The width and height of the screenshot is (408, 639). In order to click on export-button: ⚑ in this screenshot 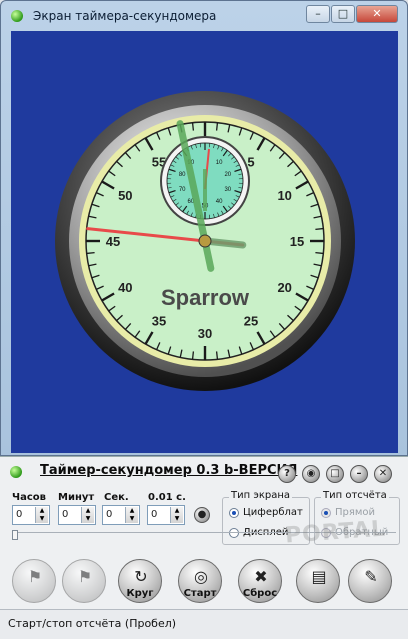, I will do `click(84, 581)`.